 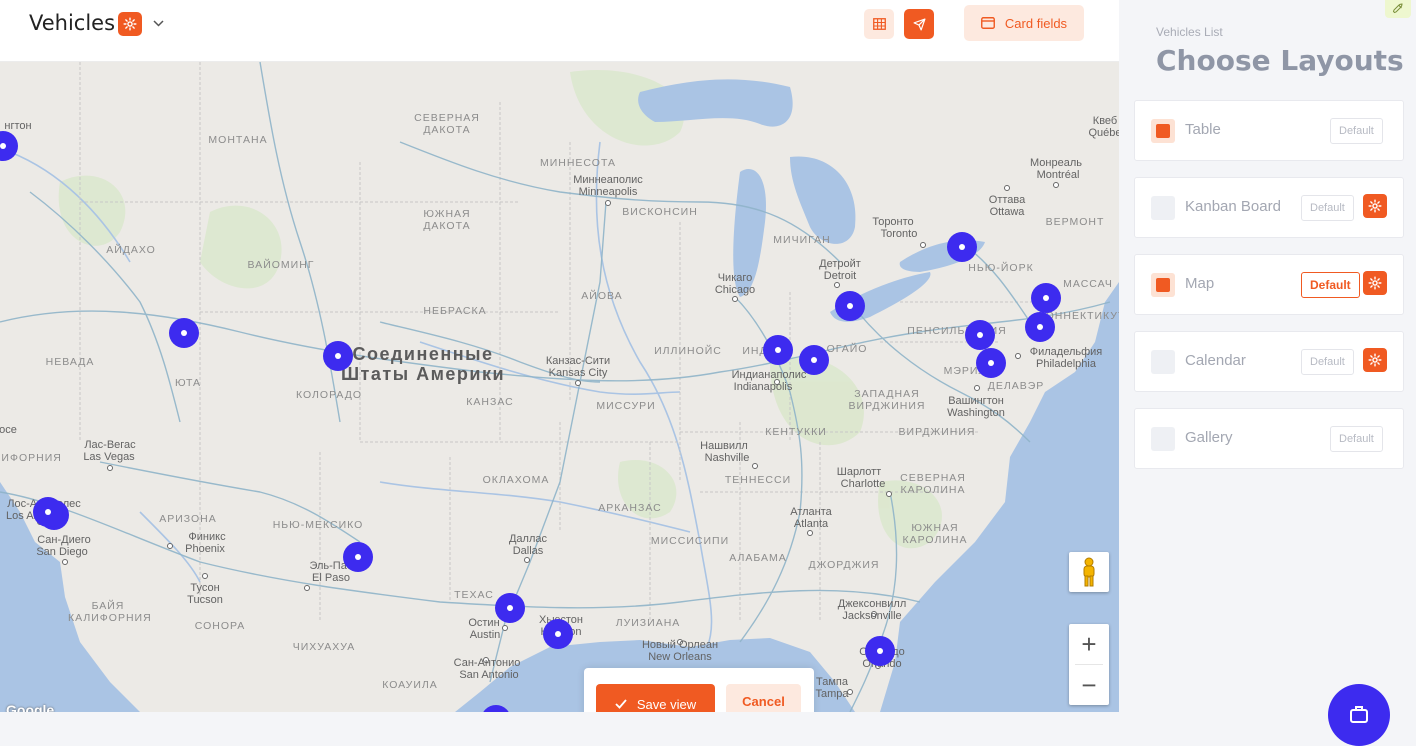 I want to click on map-label-city: Atlanta, so click(x=811, y=524).